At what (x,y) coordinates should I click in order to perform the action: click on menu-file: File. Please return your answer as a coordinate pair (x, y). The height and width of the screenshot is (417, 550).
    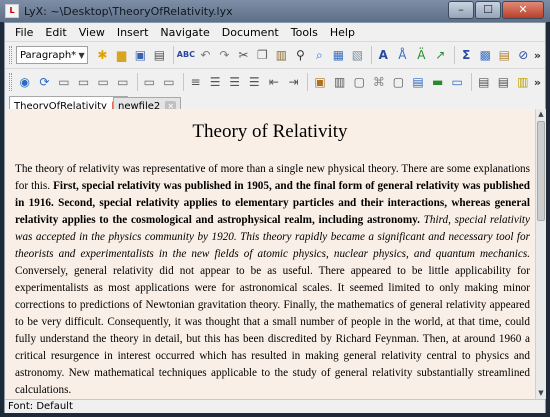
    Looking at the image, I should click on (24, 32).